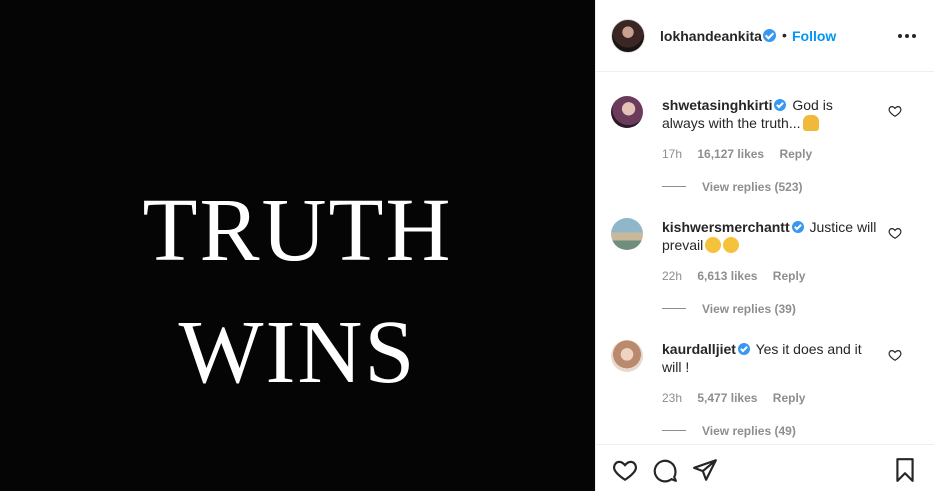  Describe the element at coordinates (727, 276) in the screenshot. I see `comment-likes: 6,613 likes` at that location.